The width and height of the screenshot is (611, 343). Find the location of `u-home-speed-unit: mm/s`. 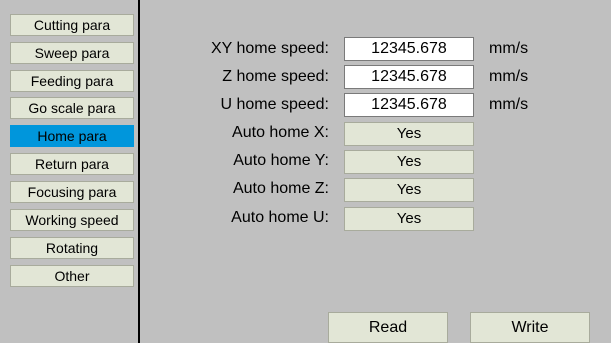

u-home-speed-unit: mm/s is located at coordinates (509, 104).